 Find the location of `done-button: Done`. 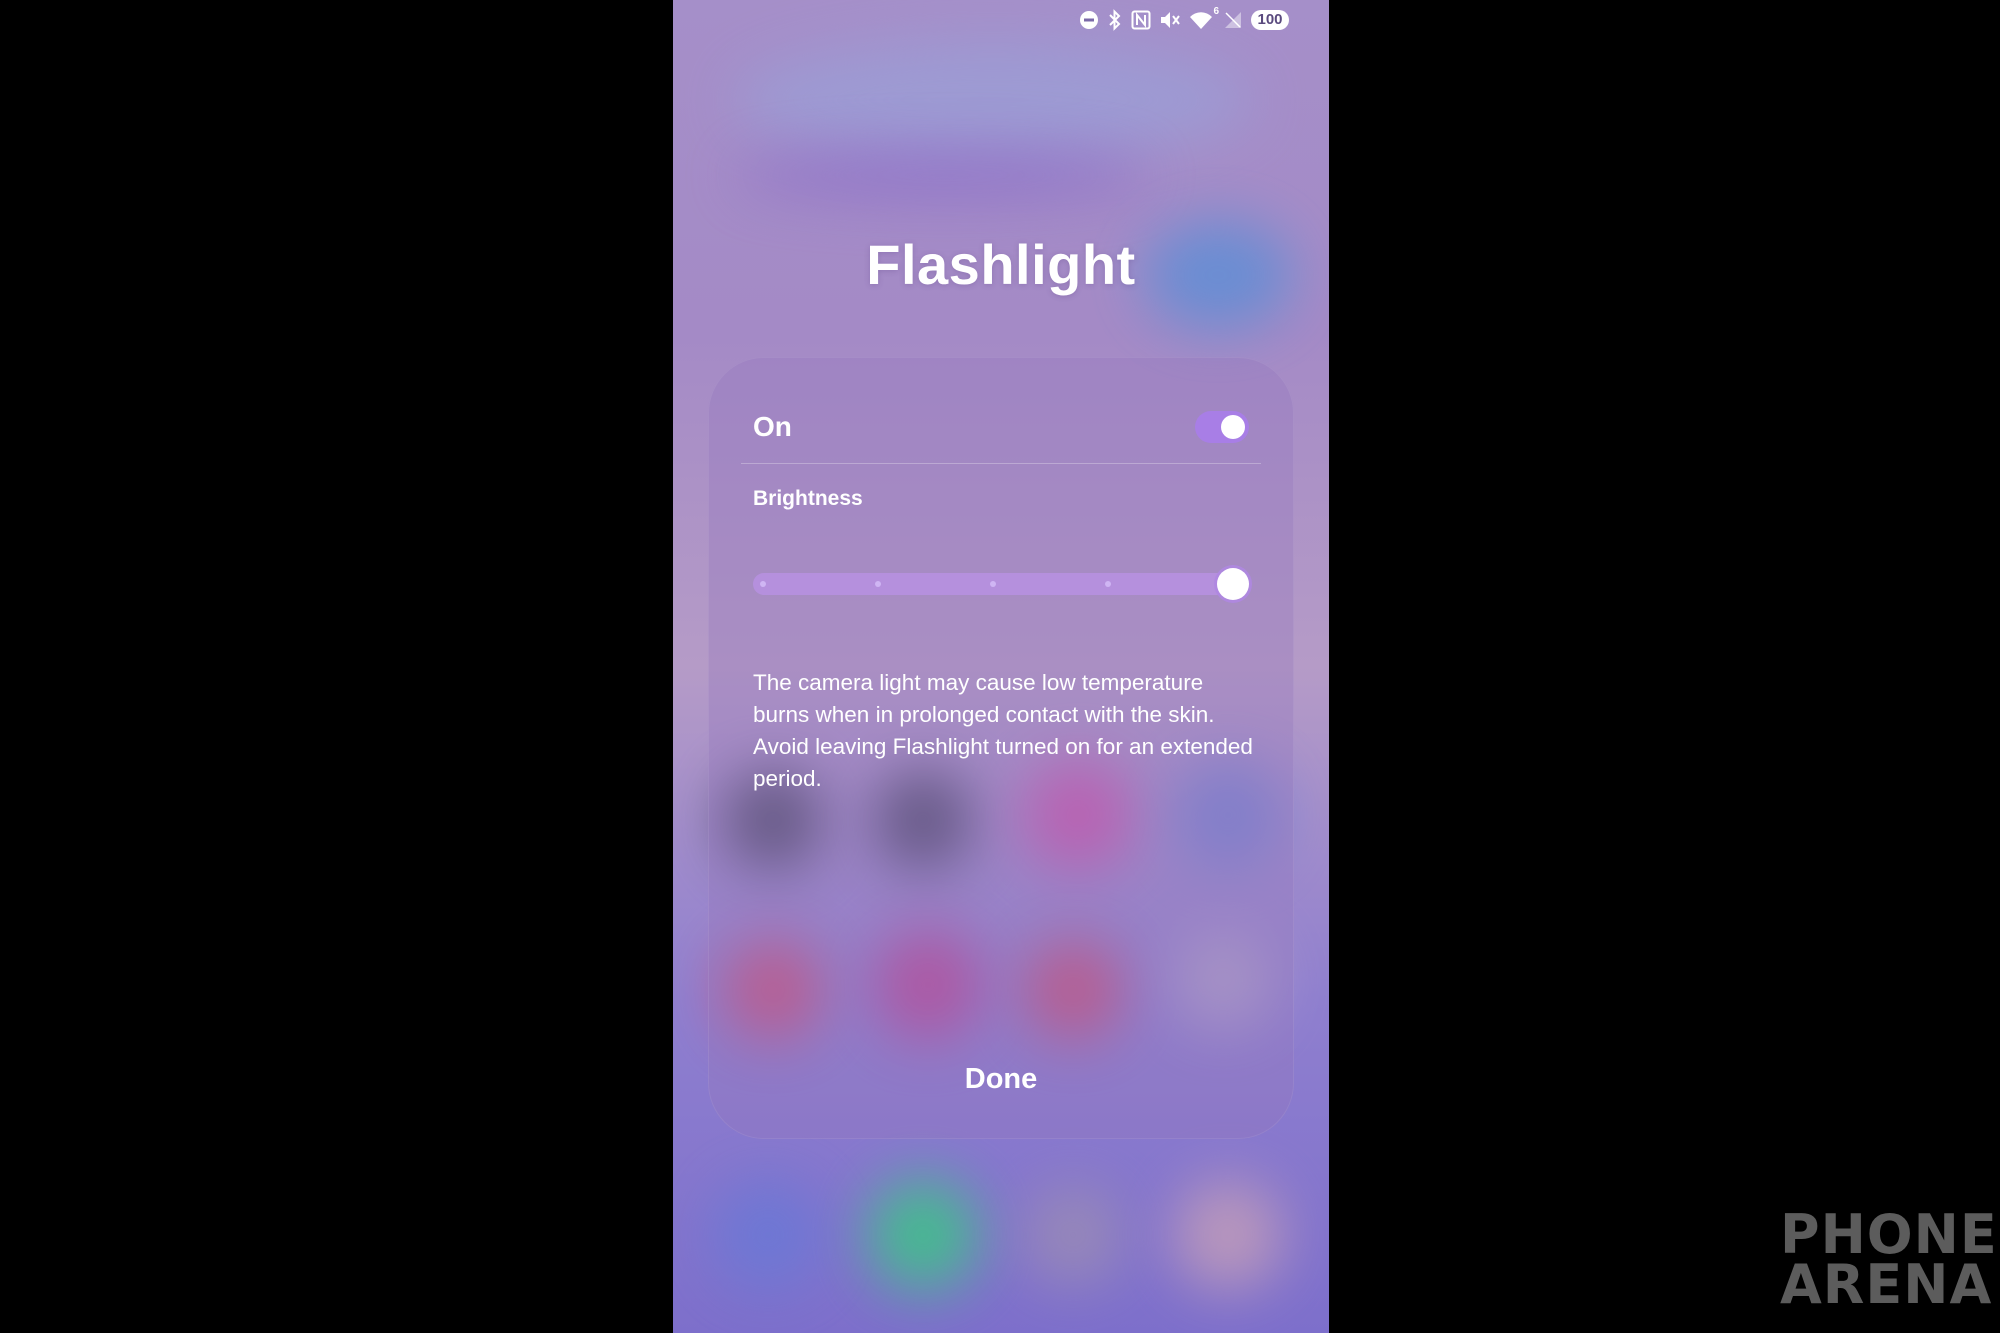

done-button: Done is located at coordinates (1001, 1079).